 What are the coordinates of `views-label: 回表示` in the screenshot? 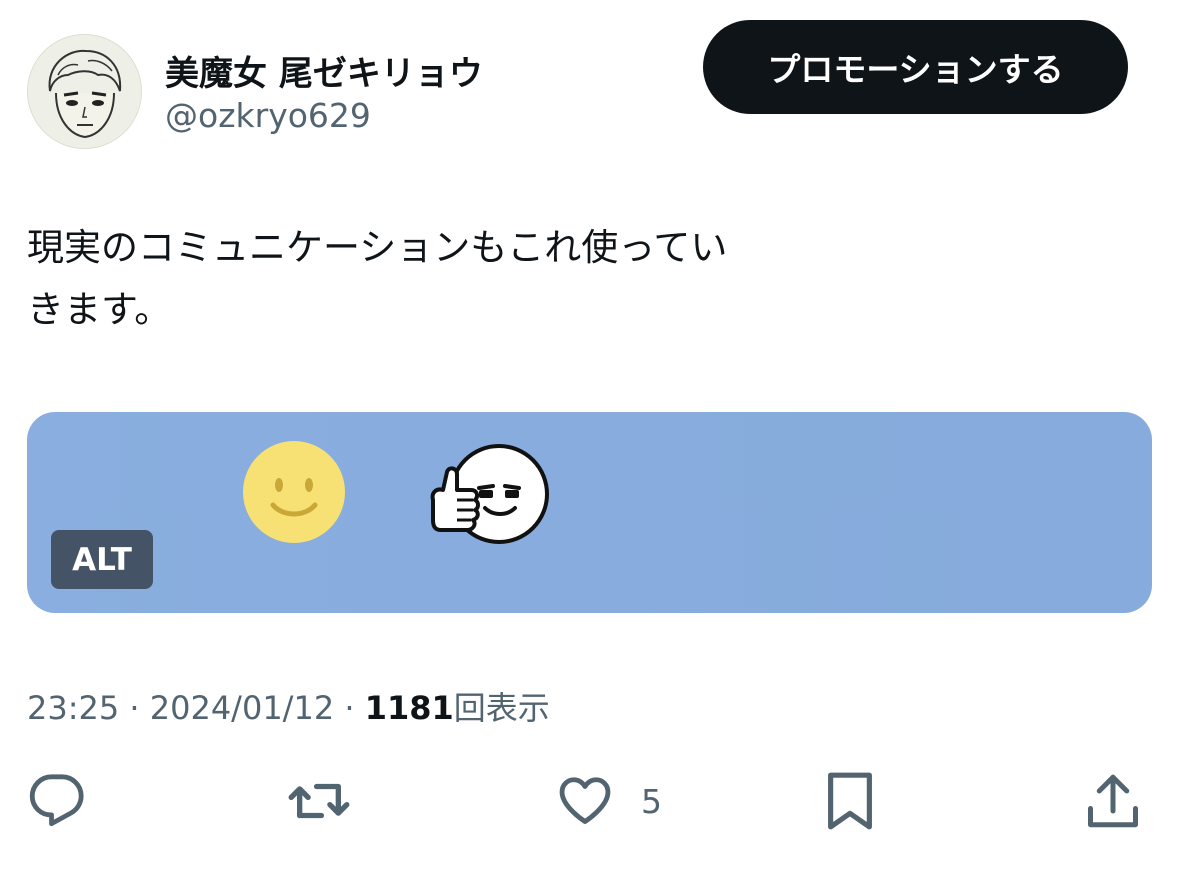 It's located at (501, 708).